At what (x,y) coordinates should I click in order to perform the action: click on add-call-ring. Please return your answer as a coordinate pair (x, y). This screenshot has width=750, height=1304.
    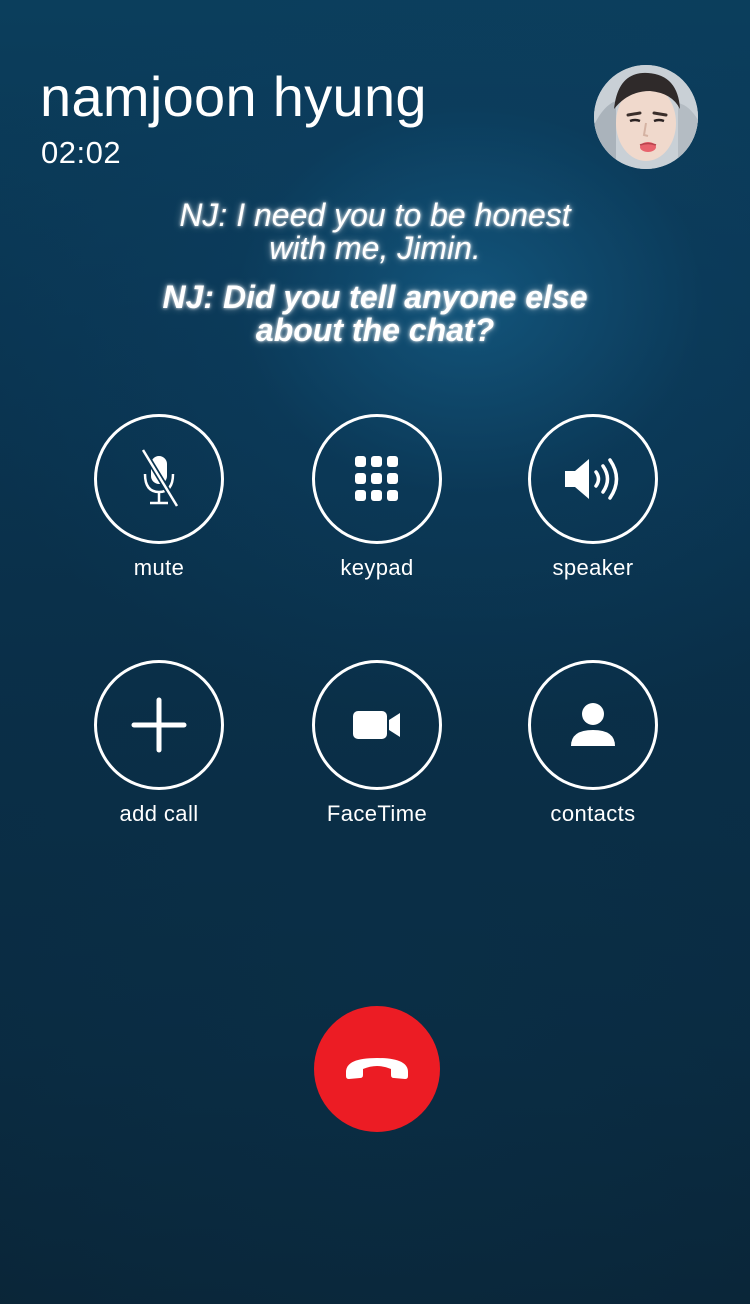
    Looking at the image, I should click on (159, 725).